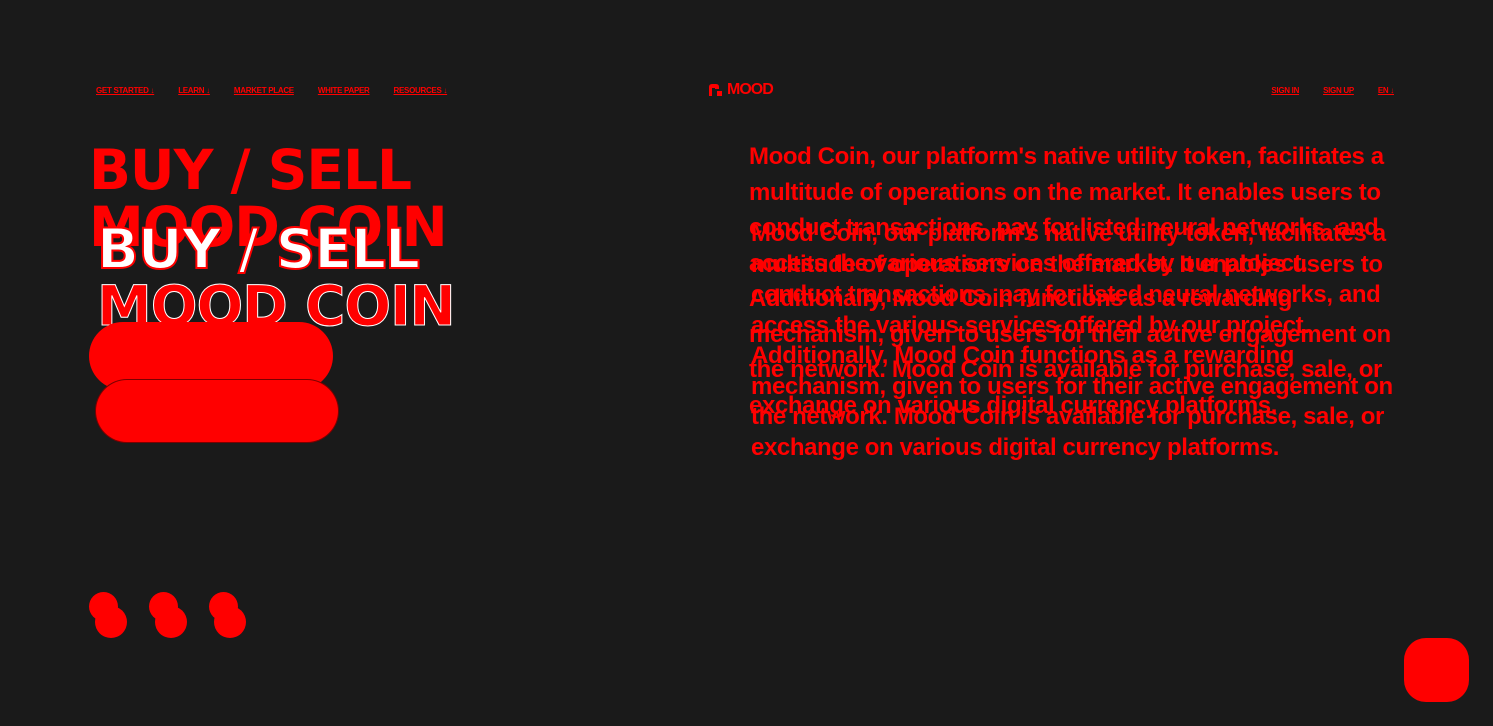 The image size is (1493, 726). I want to click on nav-white-paper: WHITE PAPER, so click(344, 90).